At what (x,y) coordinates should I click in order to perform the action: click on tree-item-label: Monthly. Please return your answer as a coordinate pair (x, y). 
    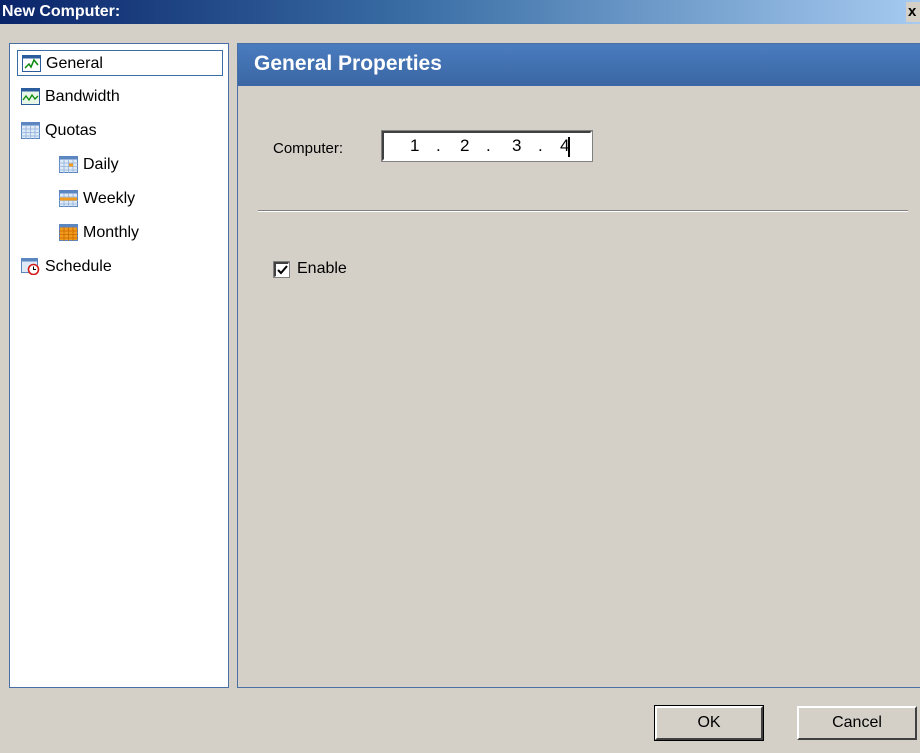
    Looking at the image, I should click on (111, 232).